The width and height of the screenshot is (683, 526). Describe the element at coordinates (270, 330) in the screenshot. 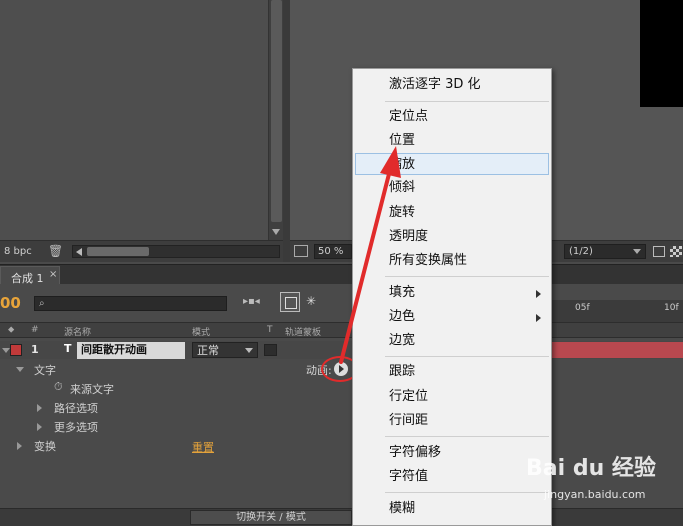

I see `column-t: T` at that location.